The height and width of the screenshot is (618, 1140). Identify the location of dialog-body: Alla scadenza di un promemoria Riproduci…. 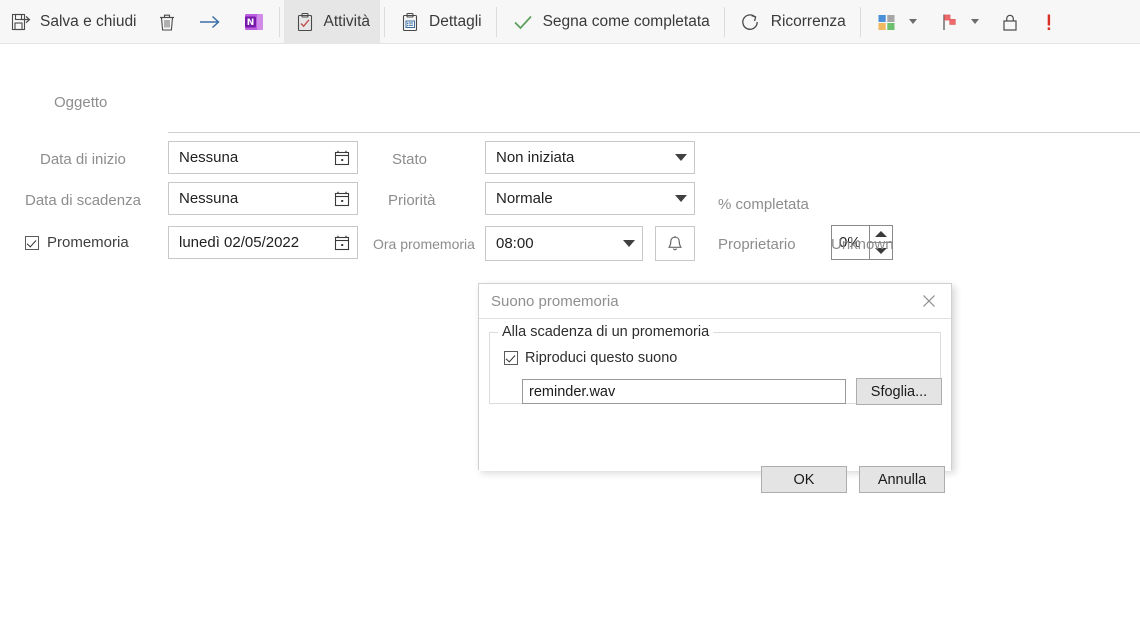
(715, 406).